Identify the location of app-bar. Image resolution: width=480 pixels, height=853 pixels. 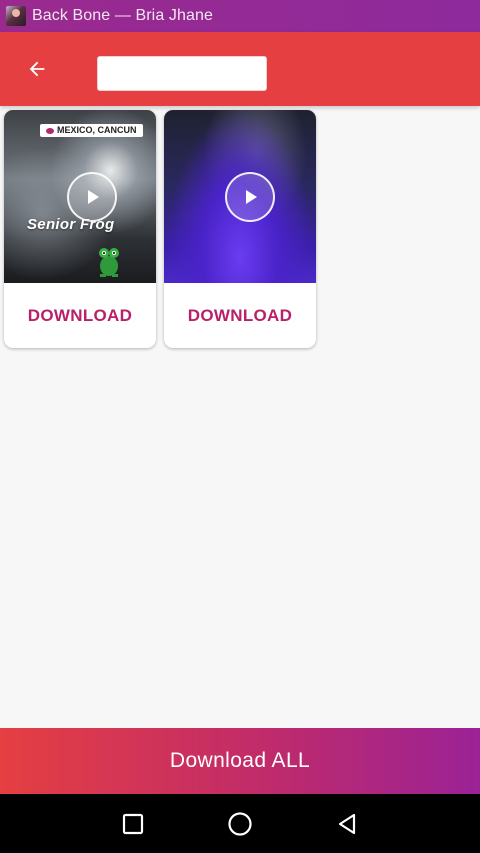
(240, 69).